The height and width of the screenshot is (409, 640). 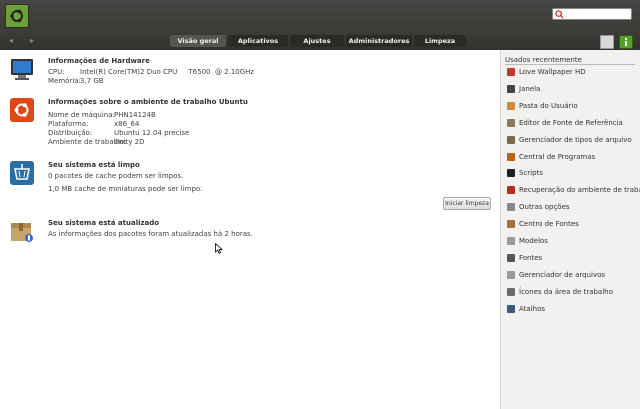 What do you see at coordinates (543, 60) in the screenshot?
I see `recent-title: Usados recentemente` at bounding box center [543, 60].